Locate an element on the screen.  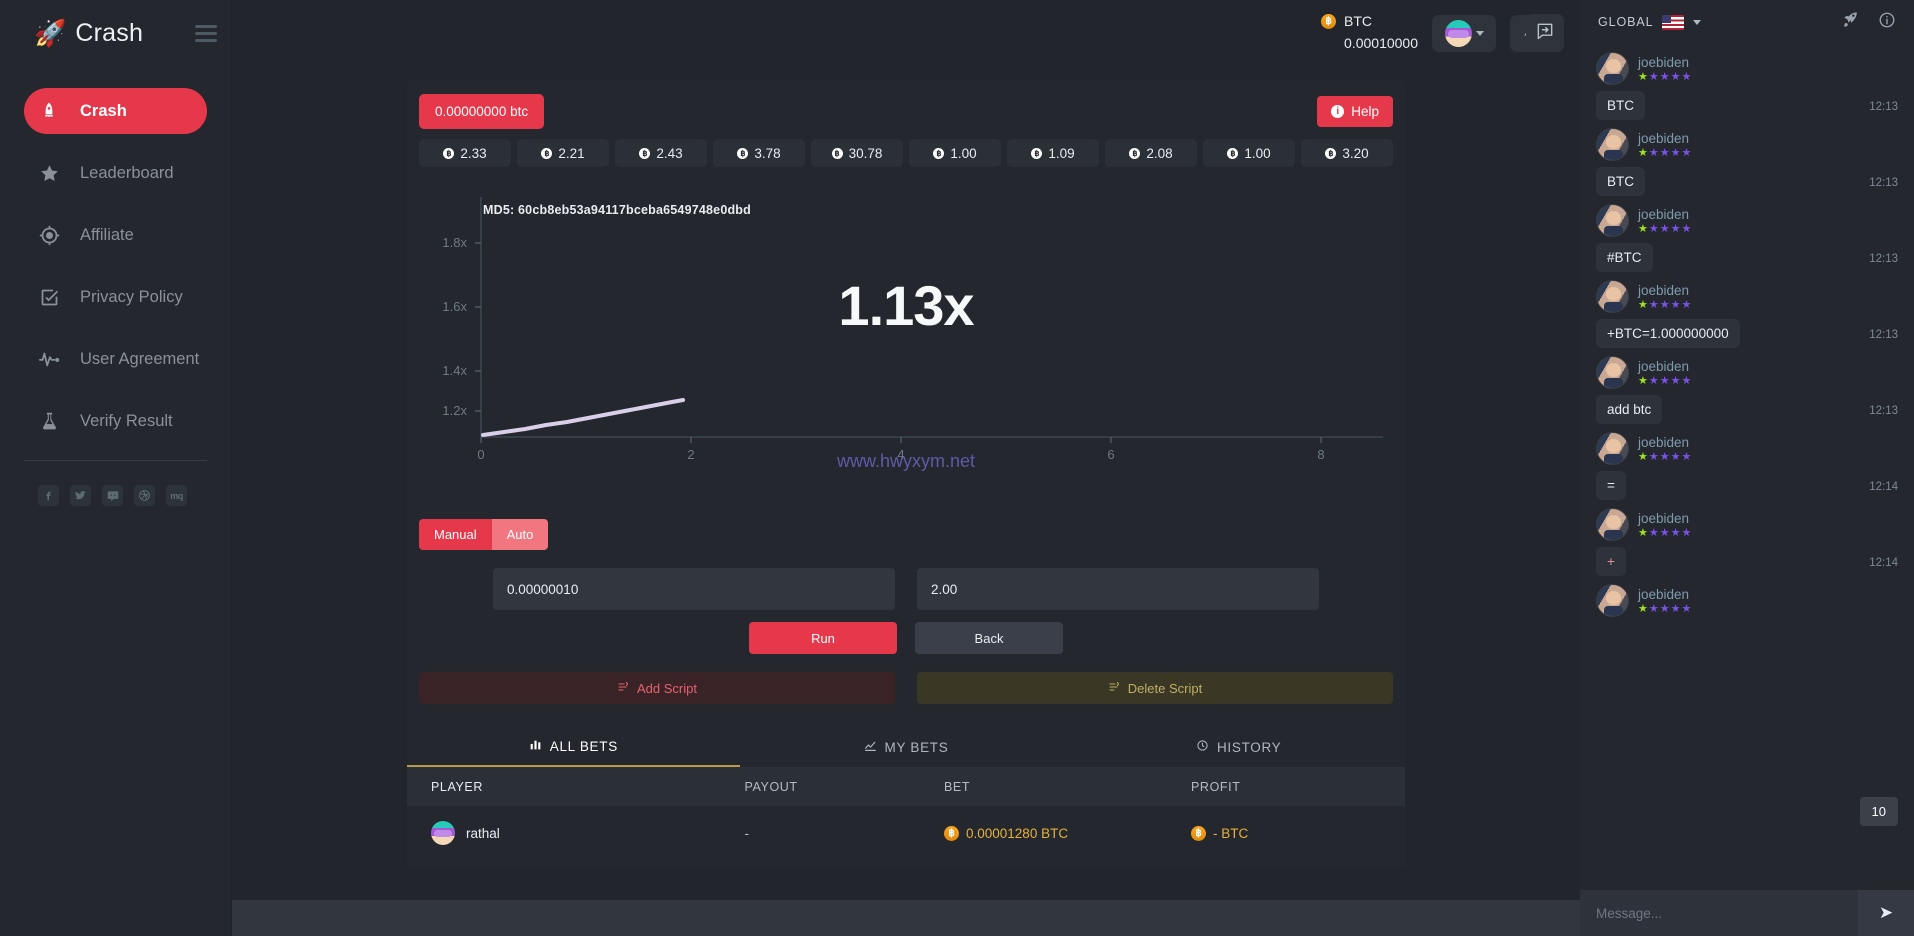
history-chip: ฿ 30.78 is located at coordinates (857, 153).